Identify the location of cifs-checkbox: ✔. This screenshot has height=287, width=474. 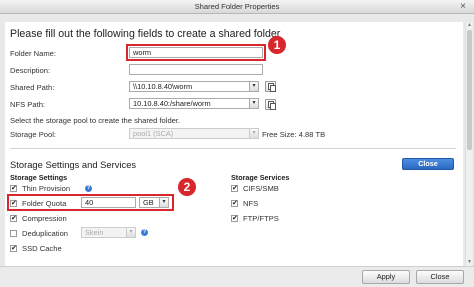
(234, 188).